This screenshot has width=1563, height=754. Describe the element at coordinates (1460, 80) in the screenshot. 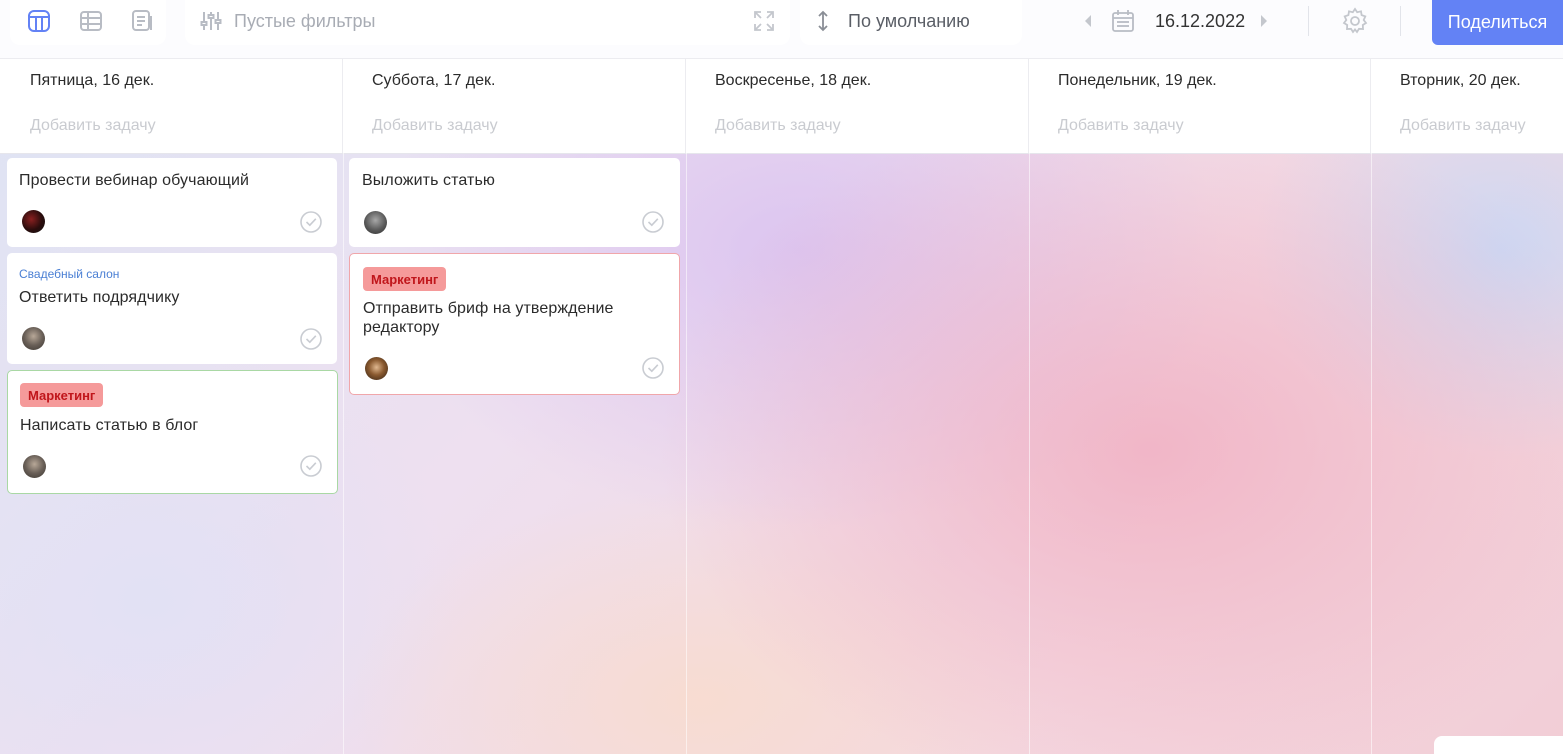

I see `day-title: Вторник, 20 дек.` at that location.